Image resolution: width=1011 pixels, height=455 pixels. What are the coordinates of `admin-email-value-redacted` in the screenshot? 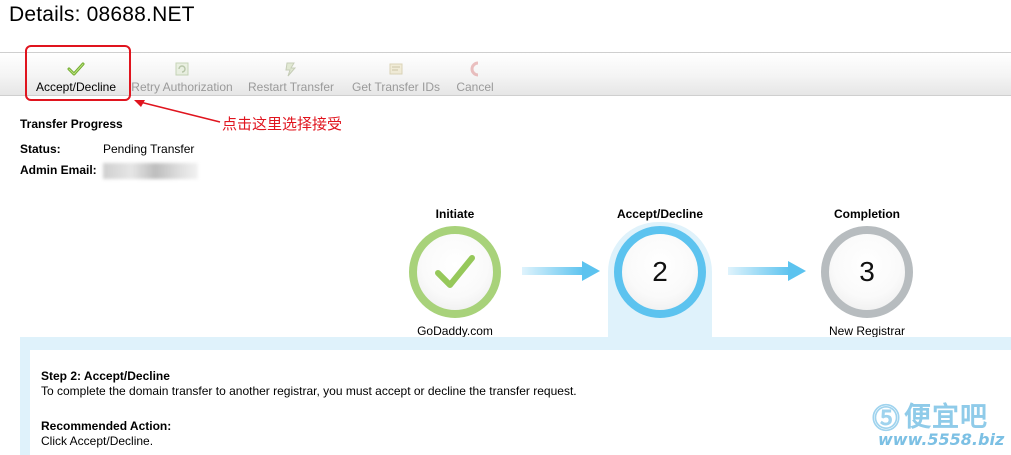 It's located at (150, 171).